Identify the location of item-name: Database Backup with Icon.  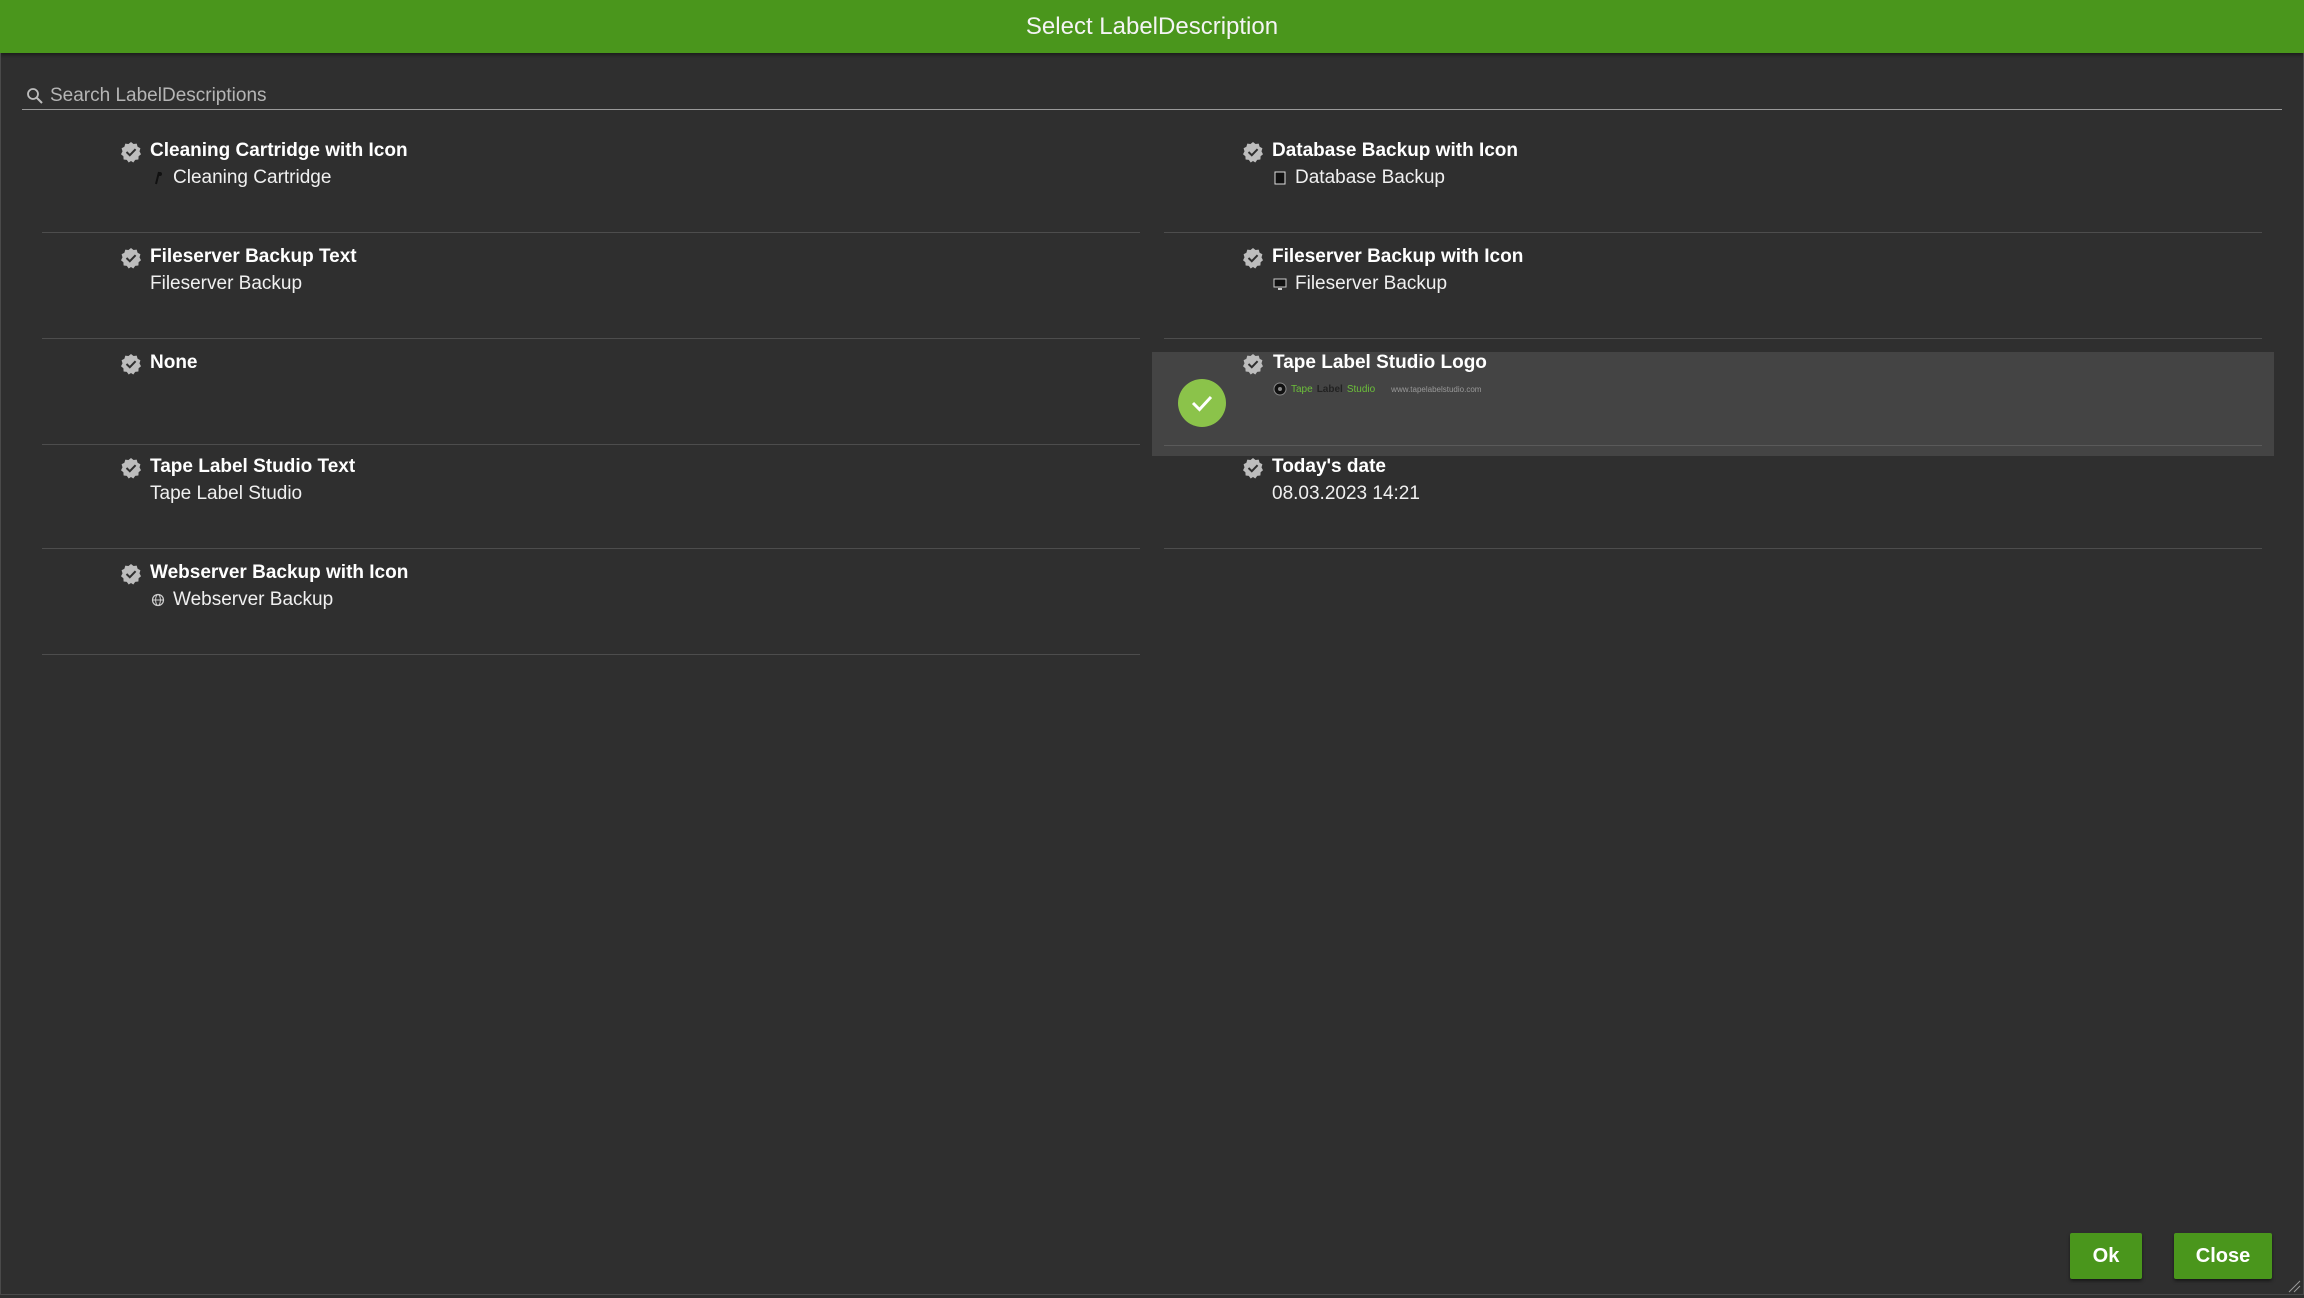
(1395, 150).